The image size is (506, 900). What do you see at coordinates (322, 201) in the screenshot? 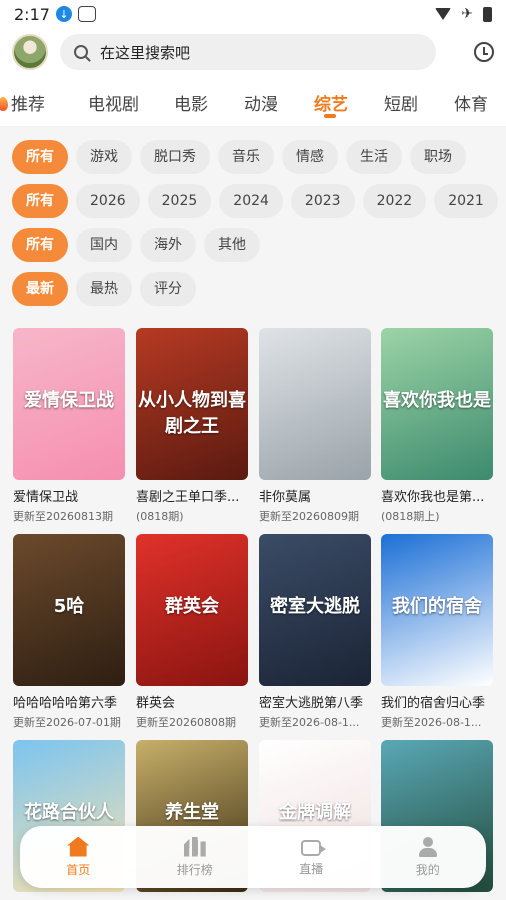
I see `filter-chip: 2023` at bounding box center [322, 201].